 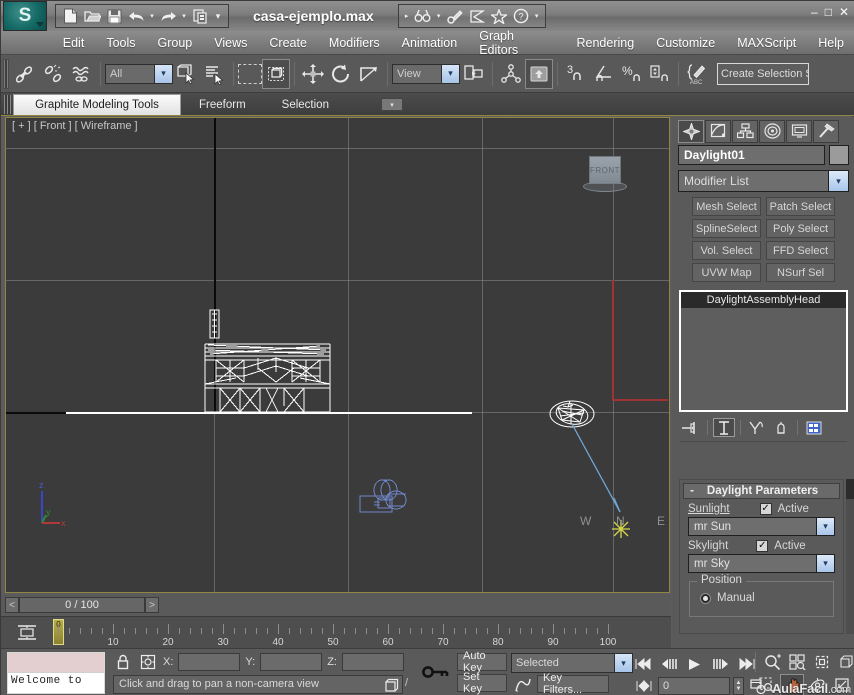 What do you see at coordinates (830, 43) in the screenshot?
I see `menu-item-help: Help` at bounding box center [830, 43].